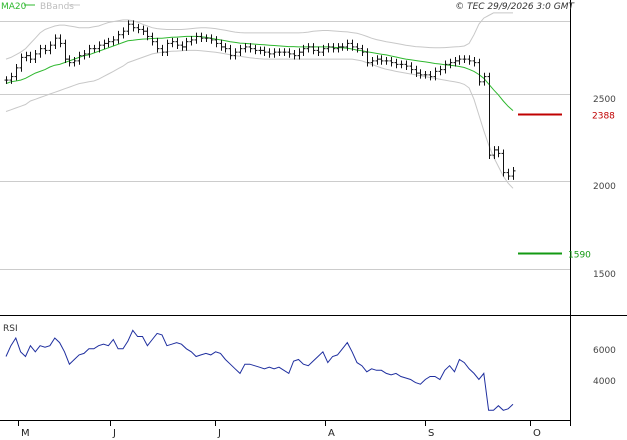  I want to click on resistance-label: 2388, so click(603, 117).